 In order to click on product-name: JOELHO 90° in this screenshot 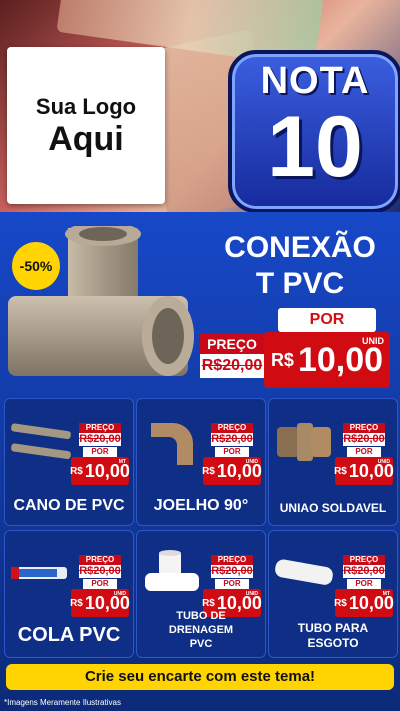, I will do `click(201, 505)`.